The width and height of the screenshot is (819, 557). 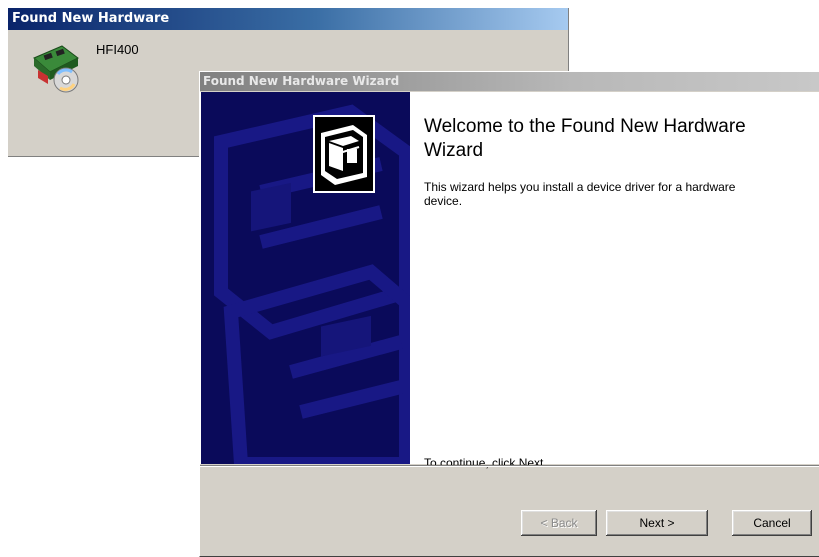 I want to click on back-button: < Back, so click(x=559, y=523).